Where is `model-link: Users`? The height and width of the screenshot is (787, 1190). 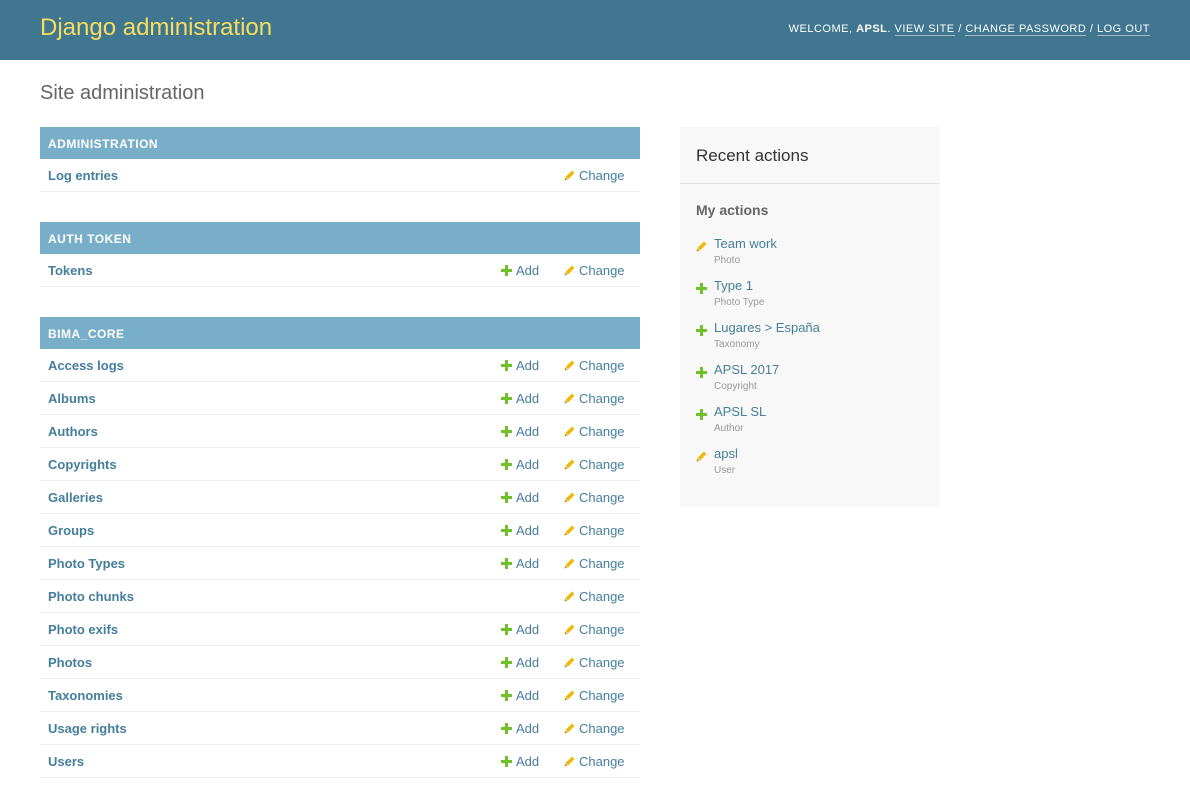
model-link: Users is located at coordinates (66, 761).